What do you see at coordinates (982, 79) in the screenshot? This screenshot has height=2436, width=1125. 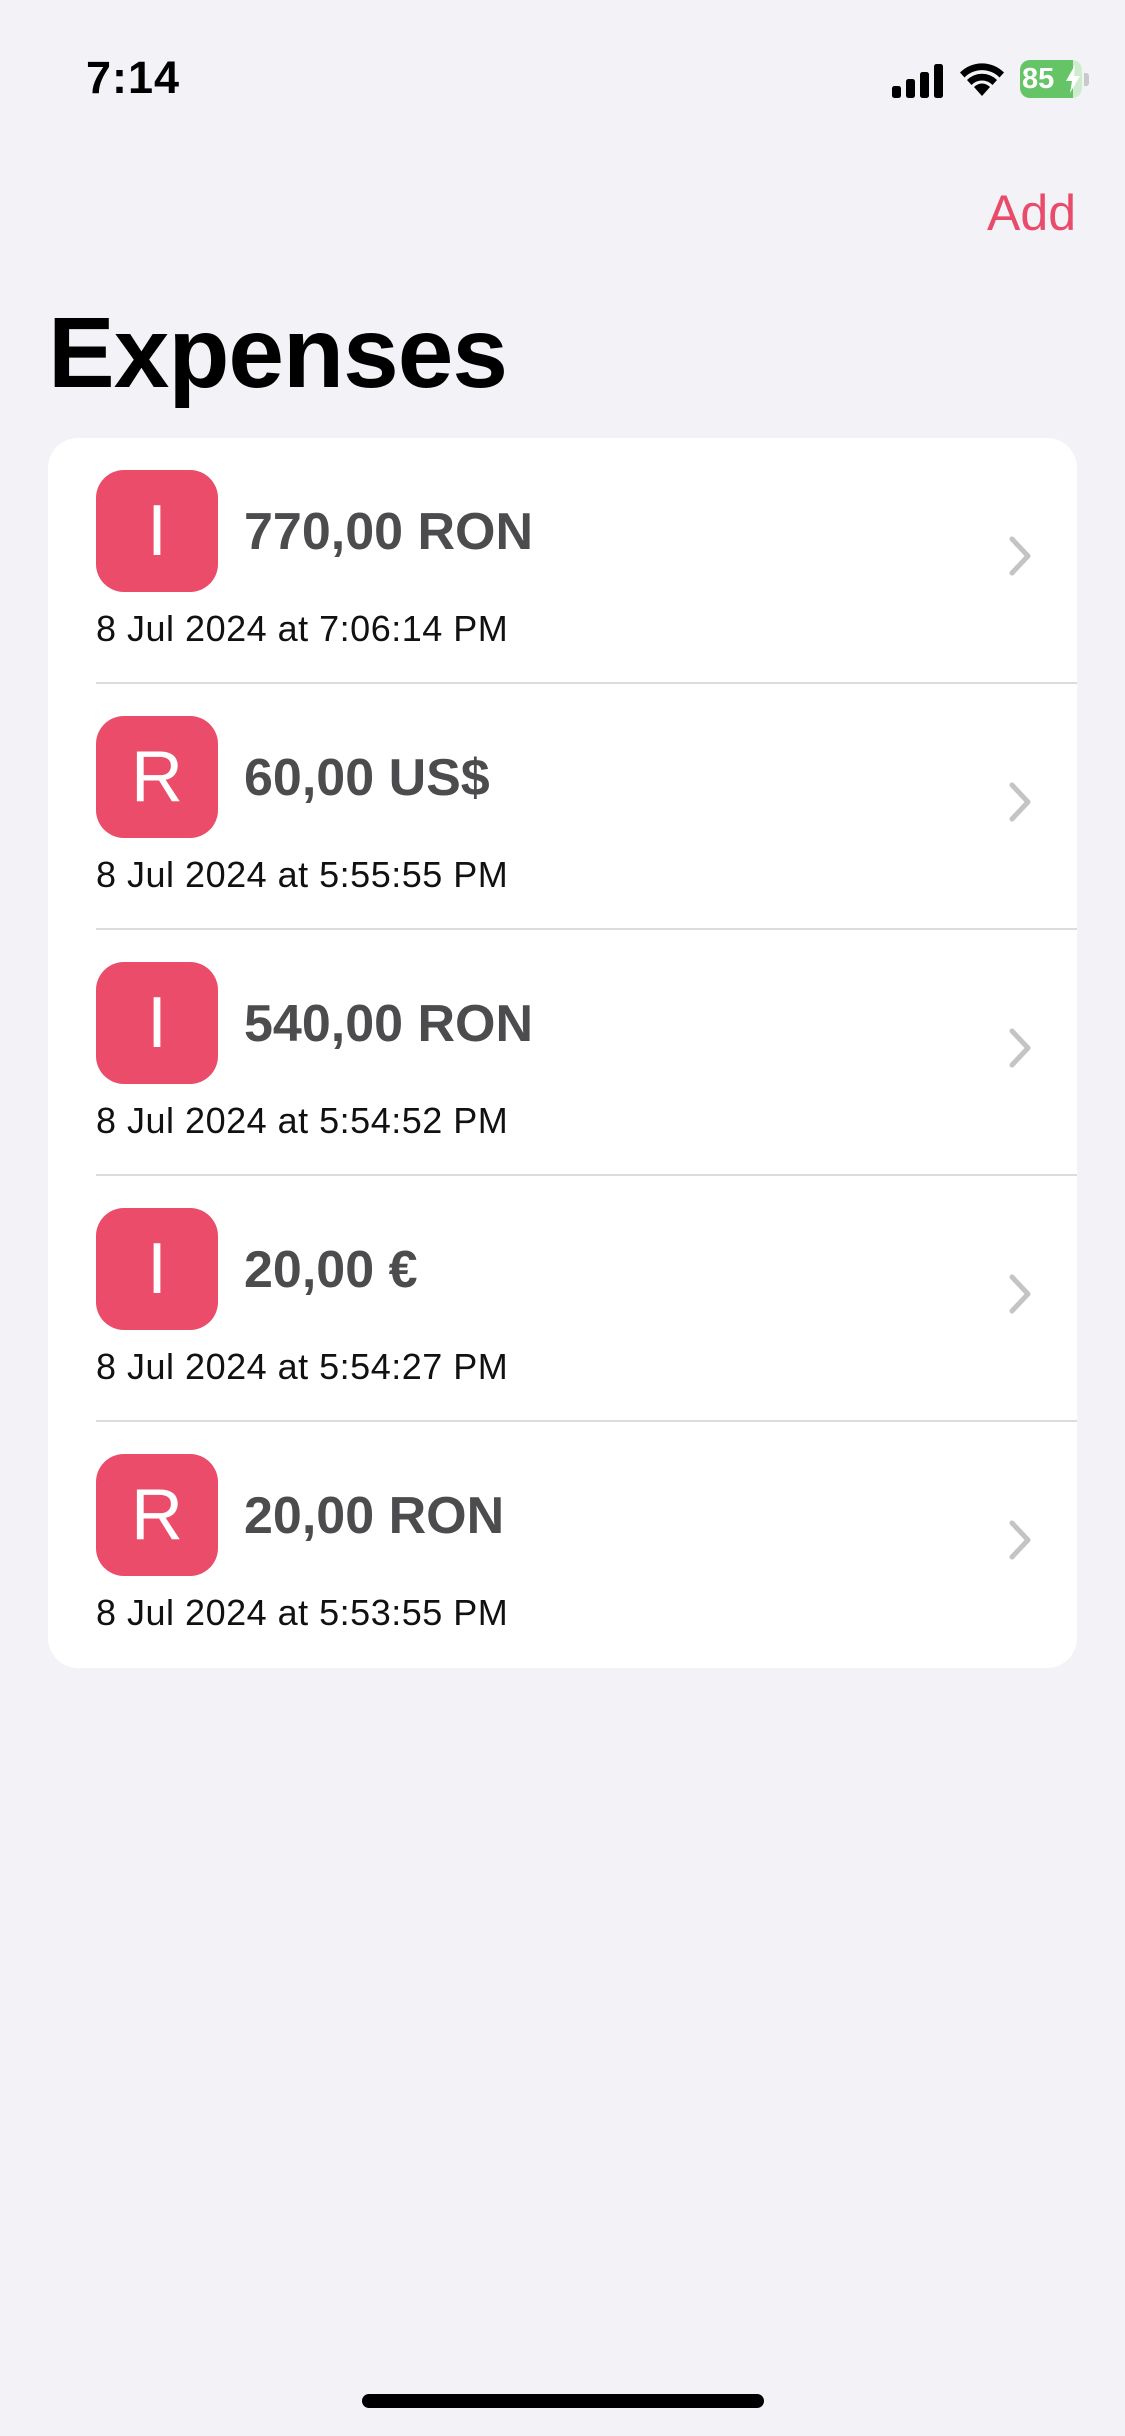 I see `wifi-icon` at bounding box center [982, 79].